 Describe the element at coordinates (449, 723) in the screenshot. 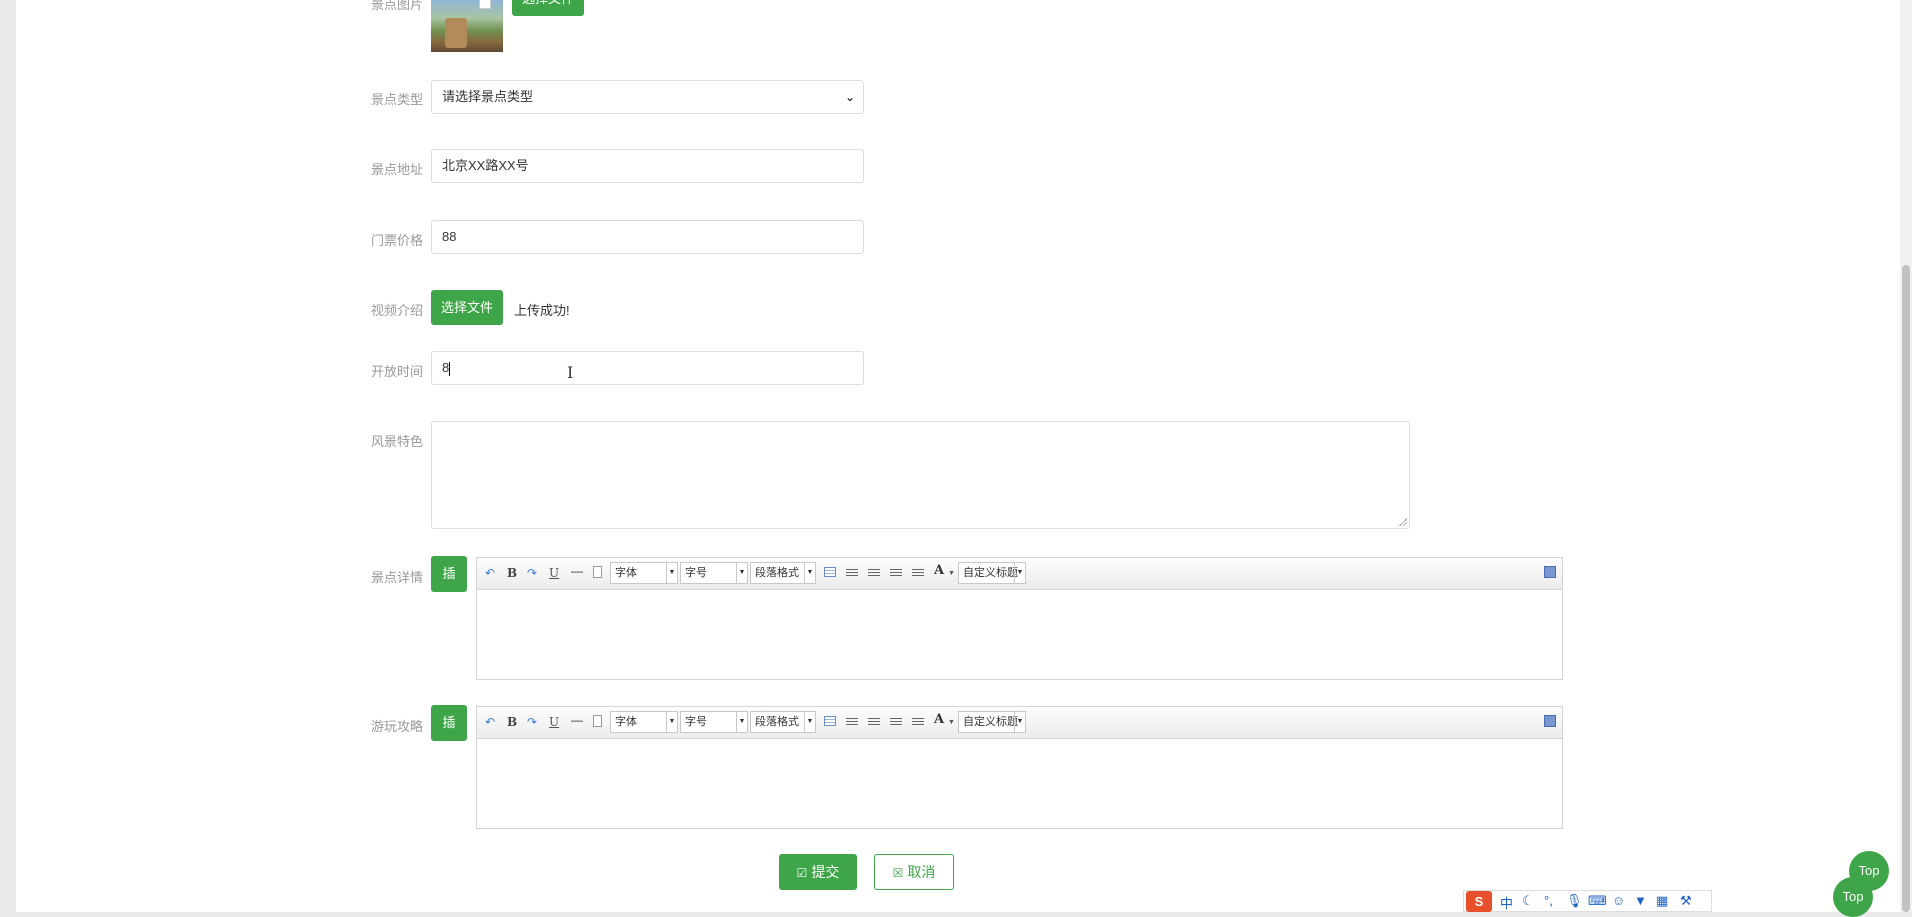

I see `guide-insert-button: 插` at that location.